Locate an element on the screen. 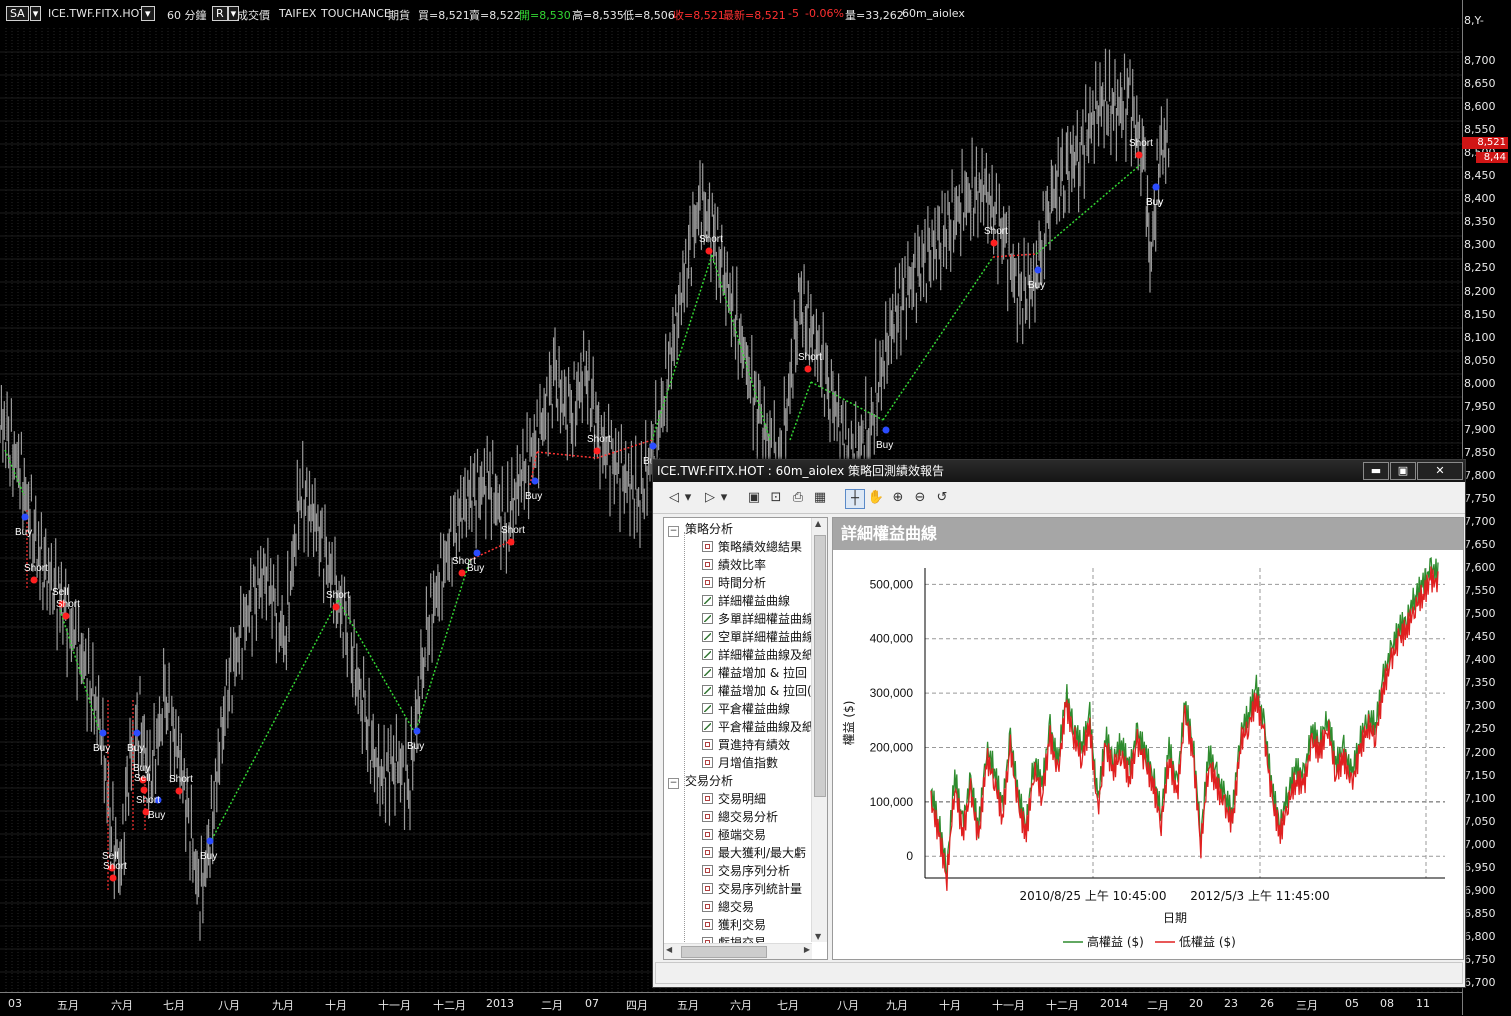 The height and width of the screenshot is (1016, 1511). x-tick-label: 2013 is located at coordinates (500, 1003).